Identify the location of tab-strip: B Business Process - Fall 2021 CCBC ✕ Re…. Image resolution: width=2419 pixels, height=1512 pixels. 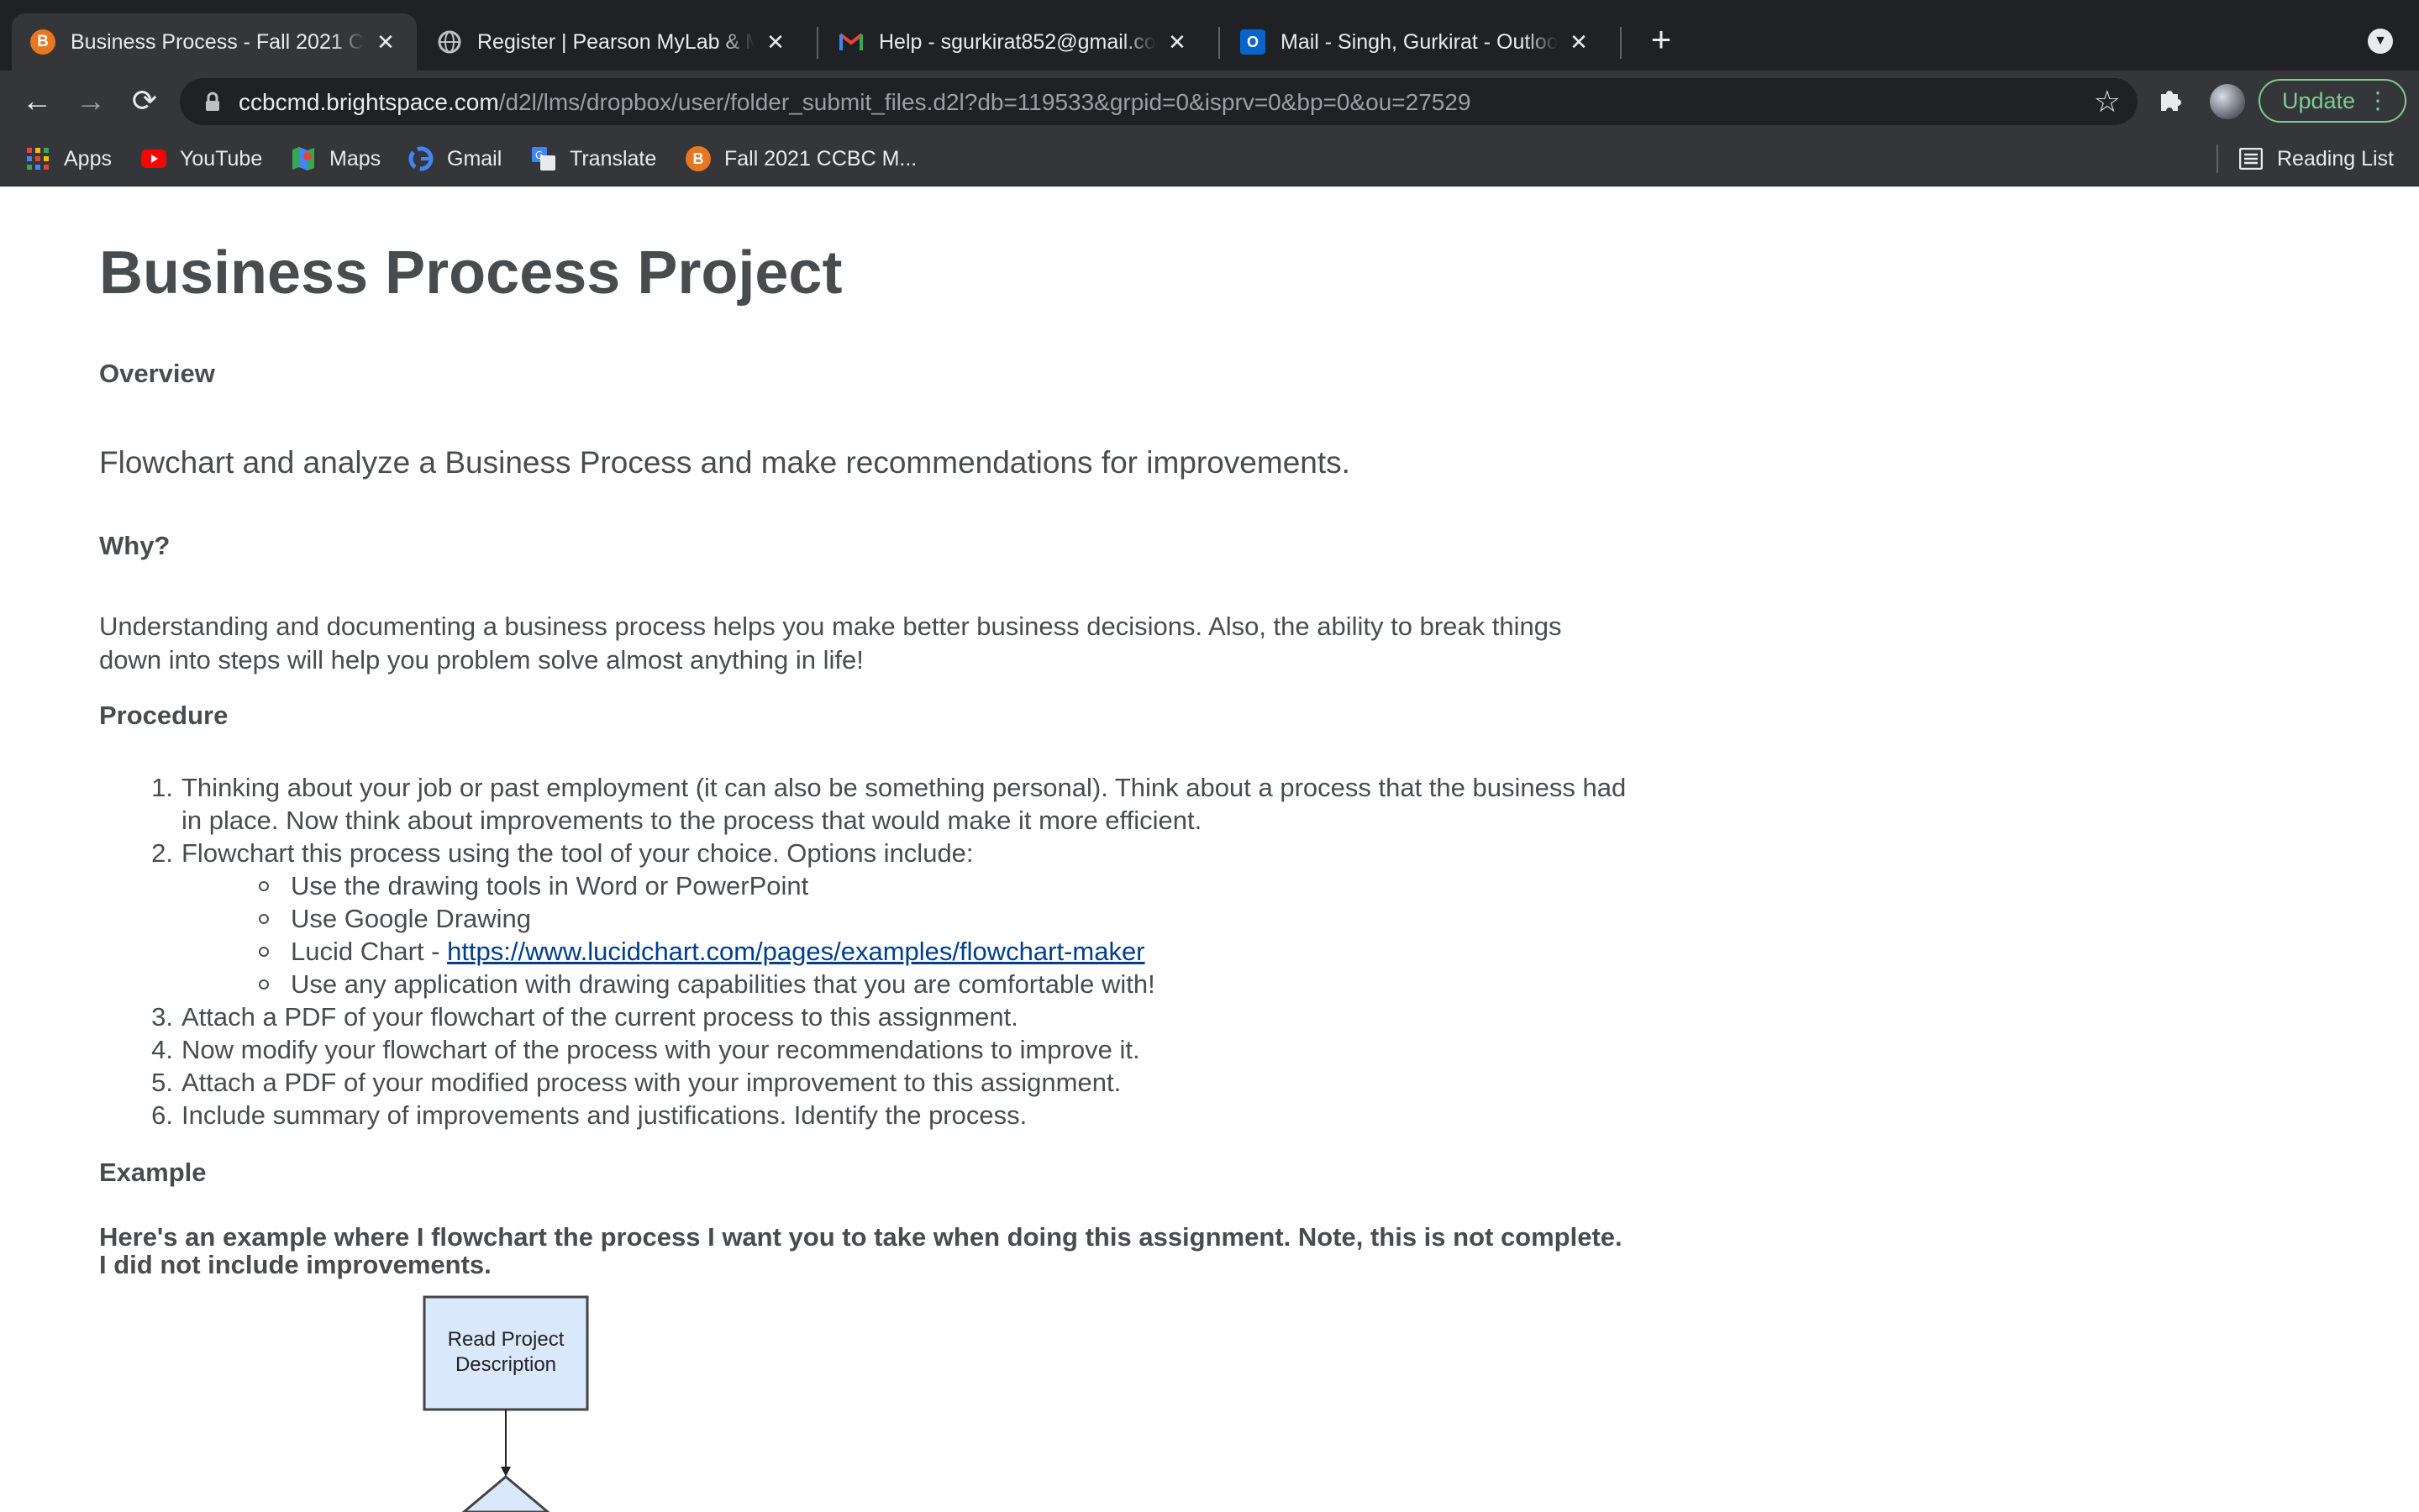
(1209, 35).